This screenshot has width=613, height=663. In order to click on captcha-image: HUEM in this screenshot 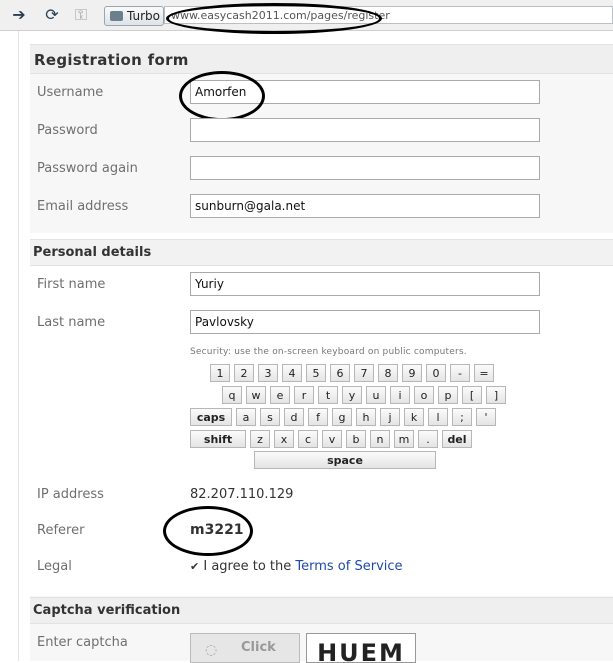, I will do `click(361, 648)`.